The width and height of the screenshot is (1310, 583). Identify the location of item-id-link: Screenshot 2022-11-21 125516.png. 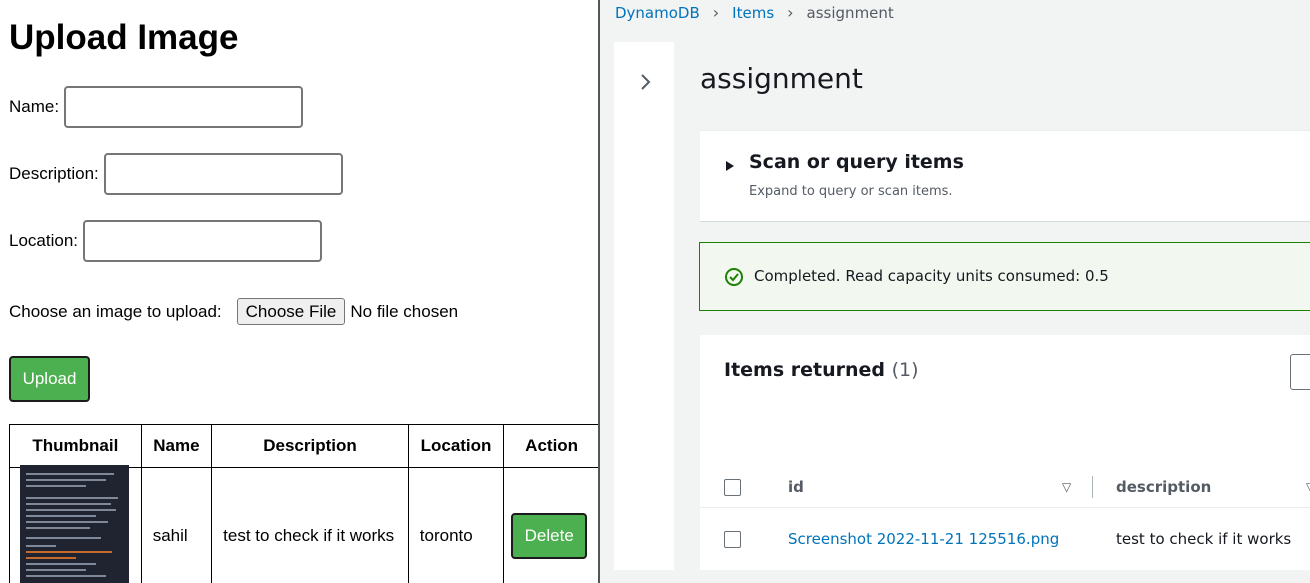
(923, 539).